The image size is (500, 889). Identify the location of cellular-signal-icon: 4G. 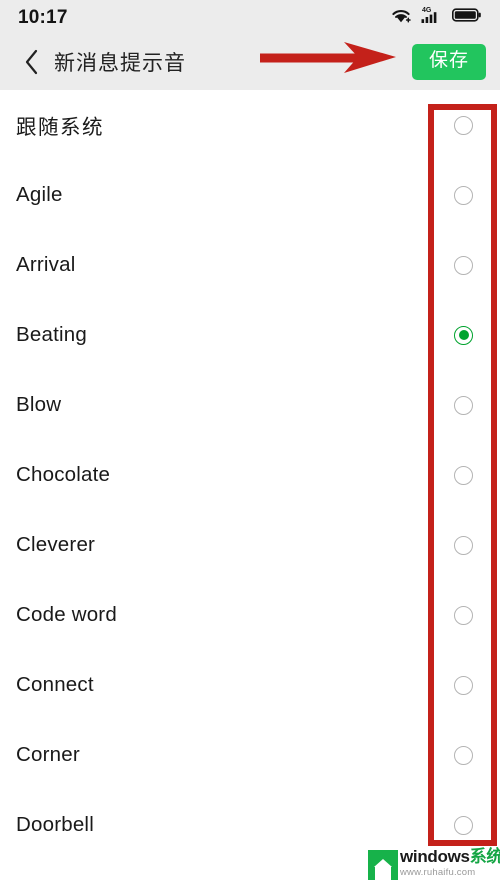
(432, 17).